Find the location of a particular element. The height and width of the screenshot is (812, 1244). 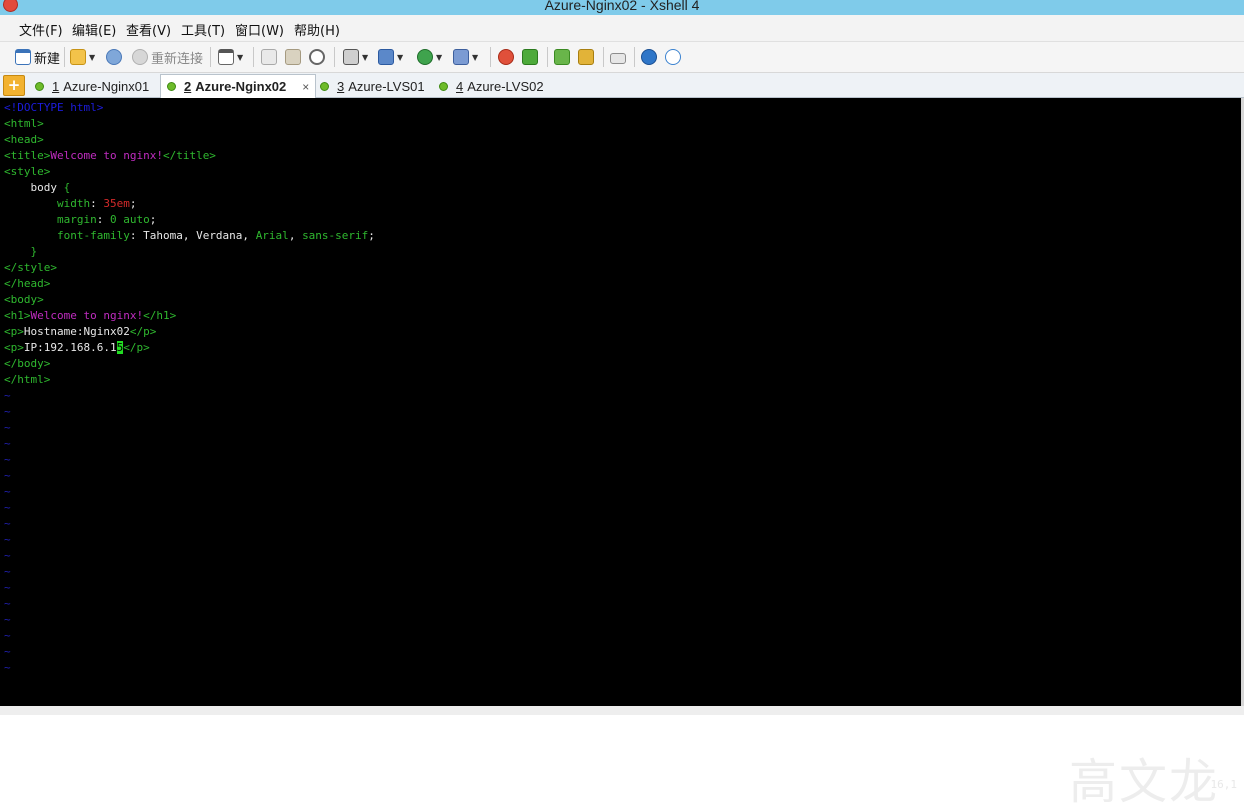

properties-button: ▼ is located at coordinates (230, 57).